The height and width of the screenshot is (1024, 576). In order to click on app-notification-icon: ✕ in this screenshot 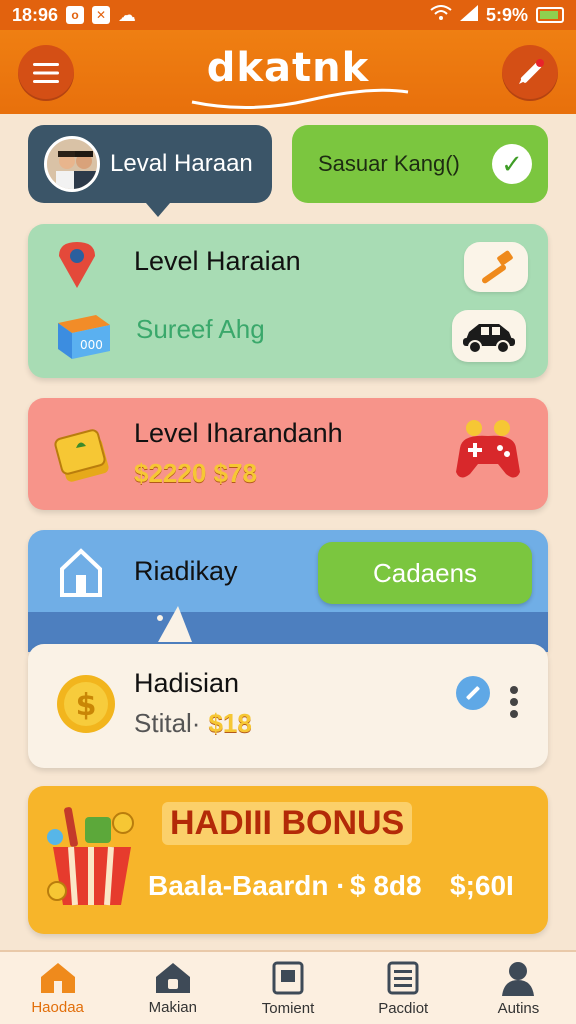, I will do `click(101, 15)`.